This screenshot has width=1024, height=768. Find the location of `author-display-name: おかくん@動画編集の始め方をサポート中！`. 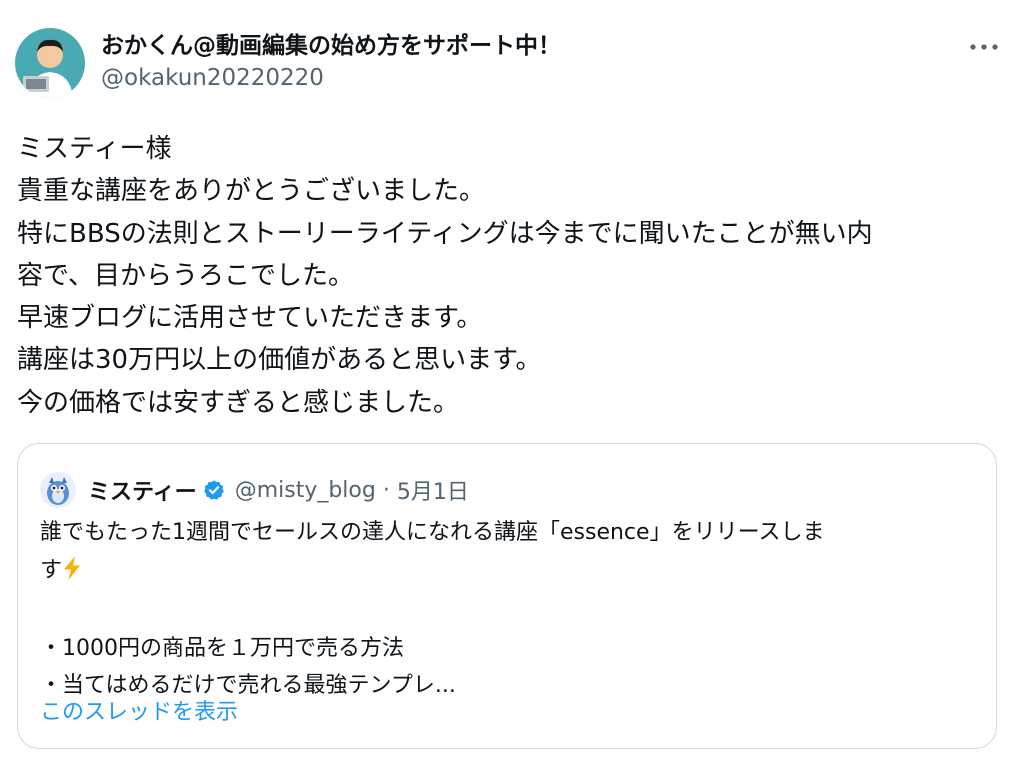

author-display-name: おかくん@動画編集の始め方をサポート中！ is located at coordinates (331, 46).